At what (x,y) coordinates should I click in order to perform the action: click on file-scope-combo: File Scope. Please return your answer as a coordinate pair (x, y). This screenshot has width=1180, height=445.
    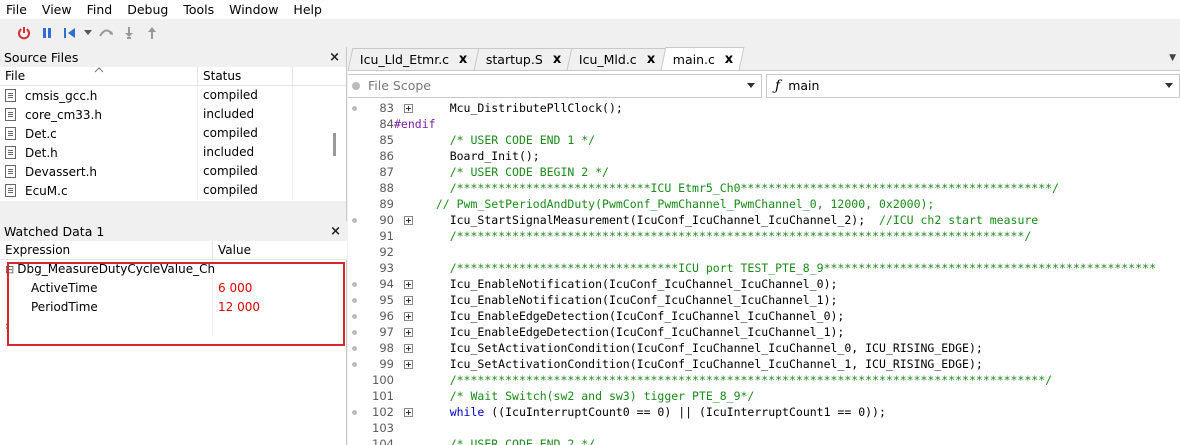
    Looking at the image, I should click on (555, 85).